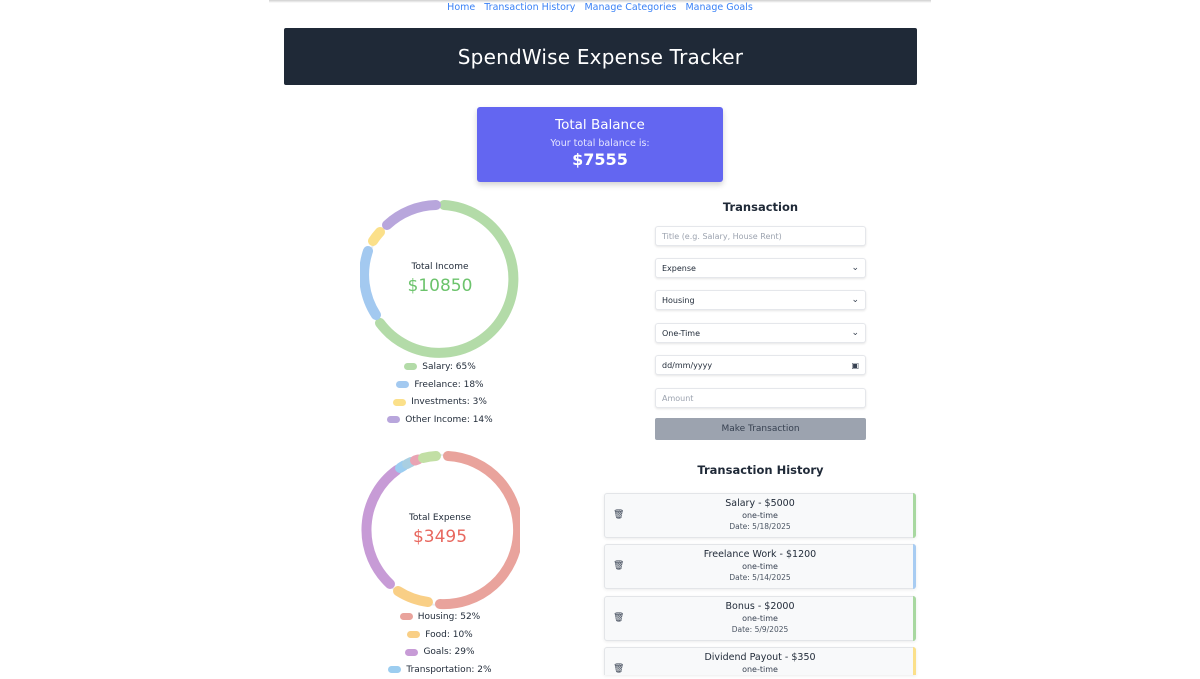  What do you see at coordinates (760, 300) in the screenshot?
I see `category-select: Housing ⌄` at bounding box center [760, 300].